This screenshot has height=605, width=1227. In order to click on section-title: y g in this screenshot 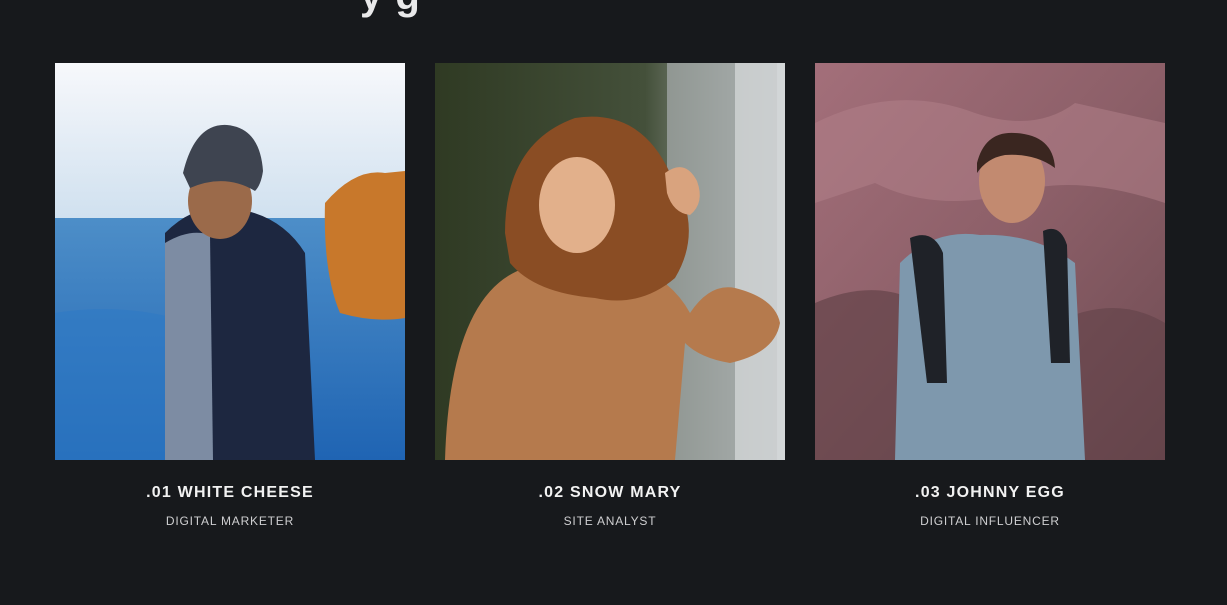, I will do `click(390, 9)`.